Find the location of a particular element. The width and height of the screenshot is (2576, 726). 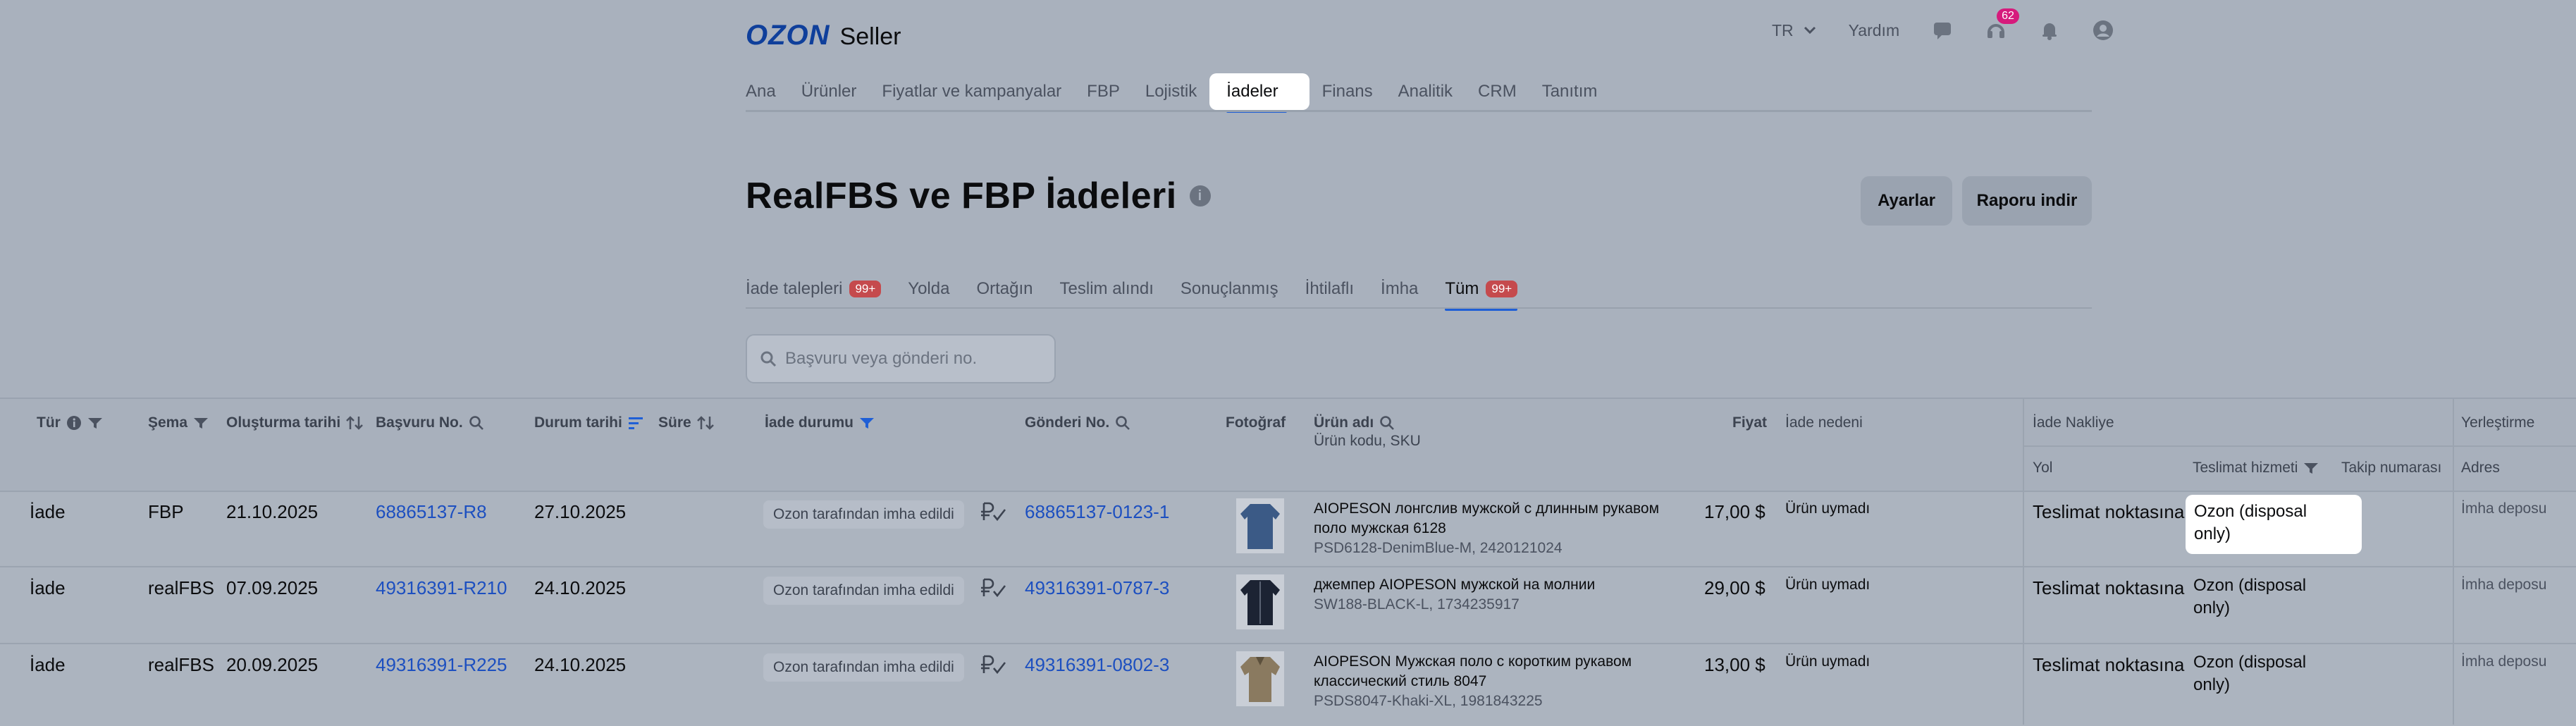

nav-item-analitik: Analitik is located at coordinates (1425, 91).